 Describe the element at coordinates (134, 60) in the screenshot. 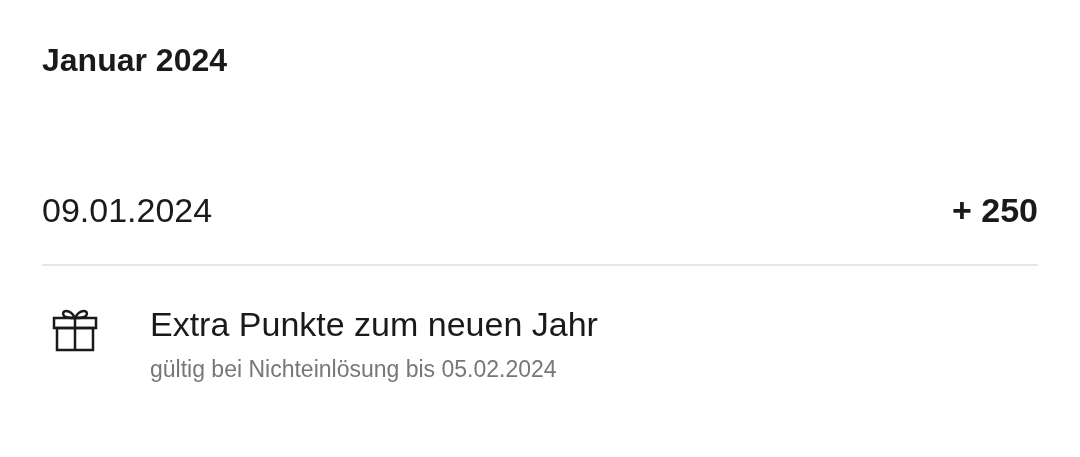

I see `month-heading: Januar 2024` at that location.